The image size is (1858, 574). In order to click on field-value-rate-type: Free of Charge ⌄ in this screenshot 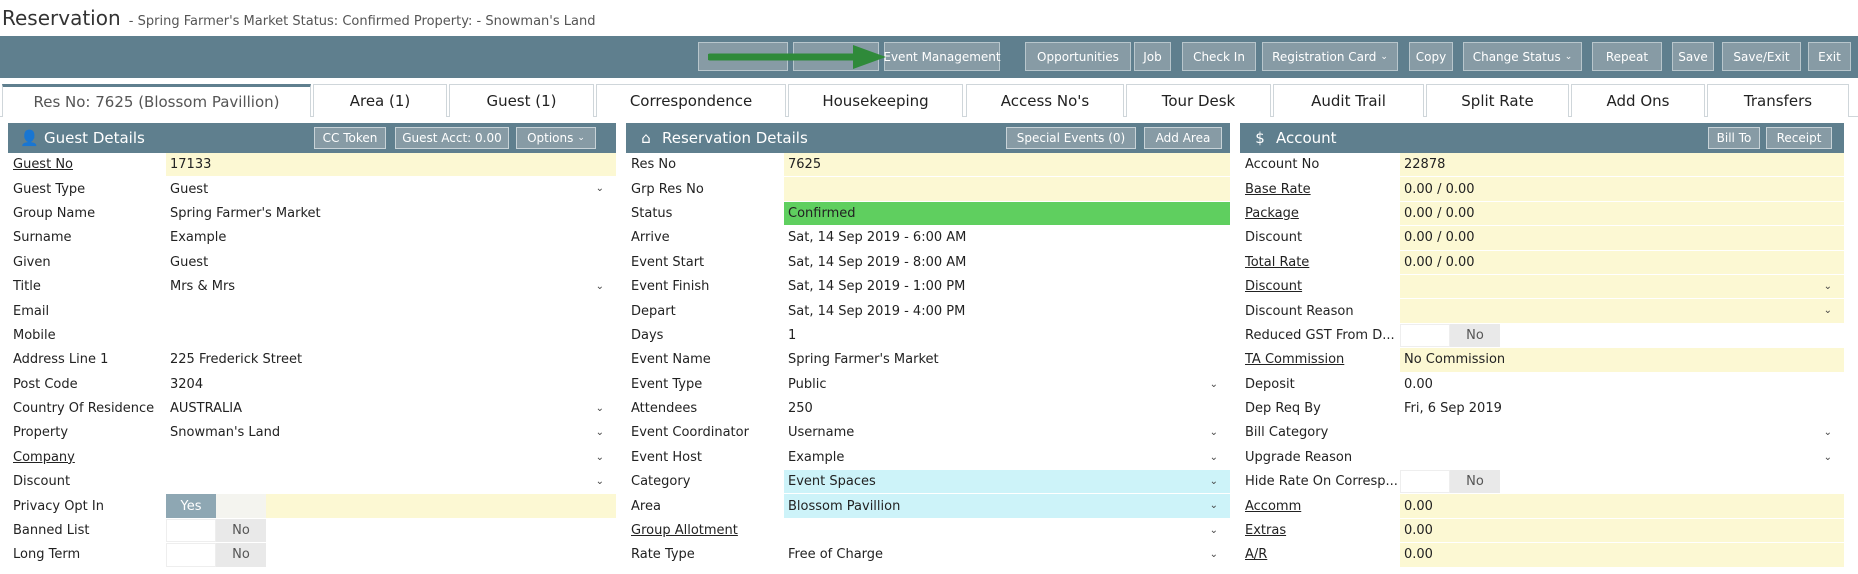, I will do `click(1007, 554)`.